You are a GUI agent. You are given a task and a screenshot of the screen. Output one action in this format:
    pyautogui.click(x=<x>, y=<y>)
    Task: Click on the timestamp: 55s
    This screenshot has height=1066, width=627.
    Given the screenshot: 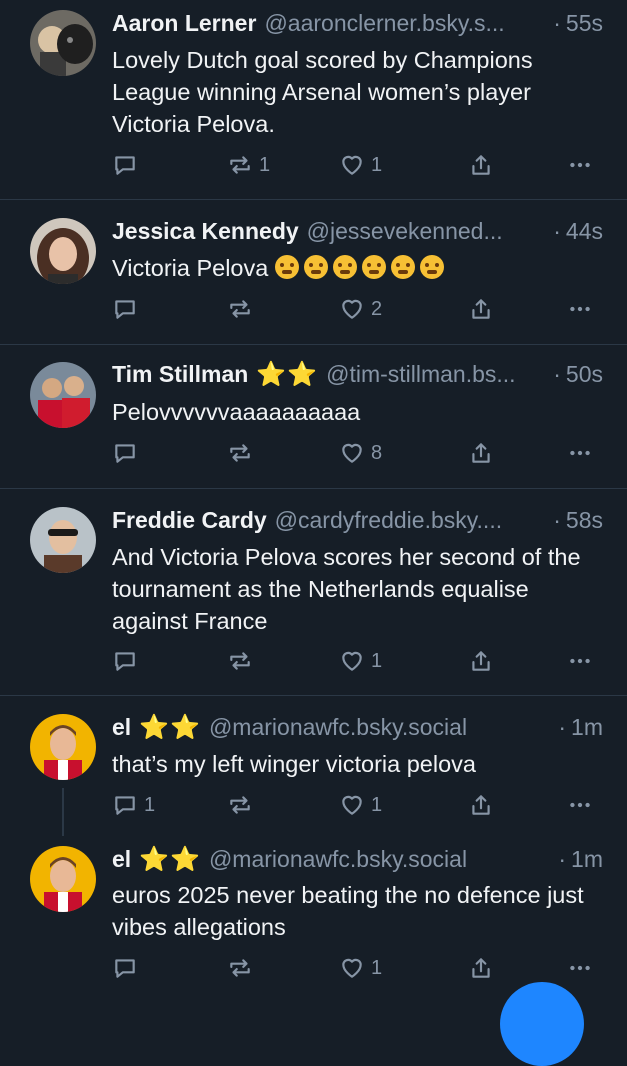 What is the action you would take?
    pyautogui.click(x=584, y=23)
    